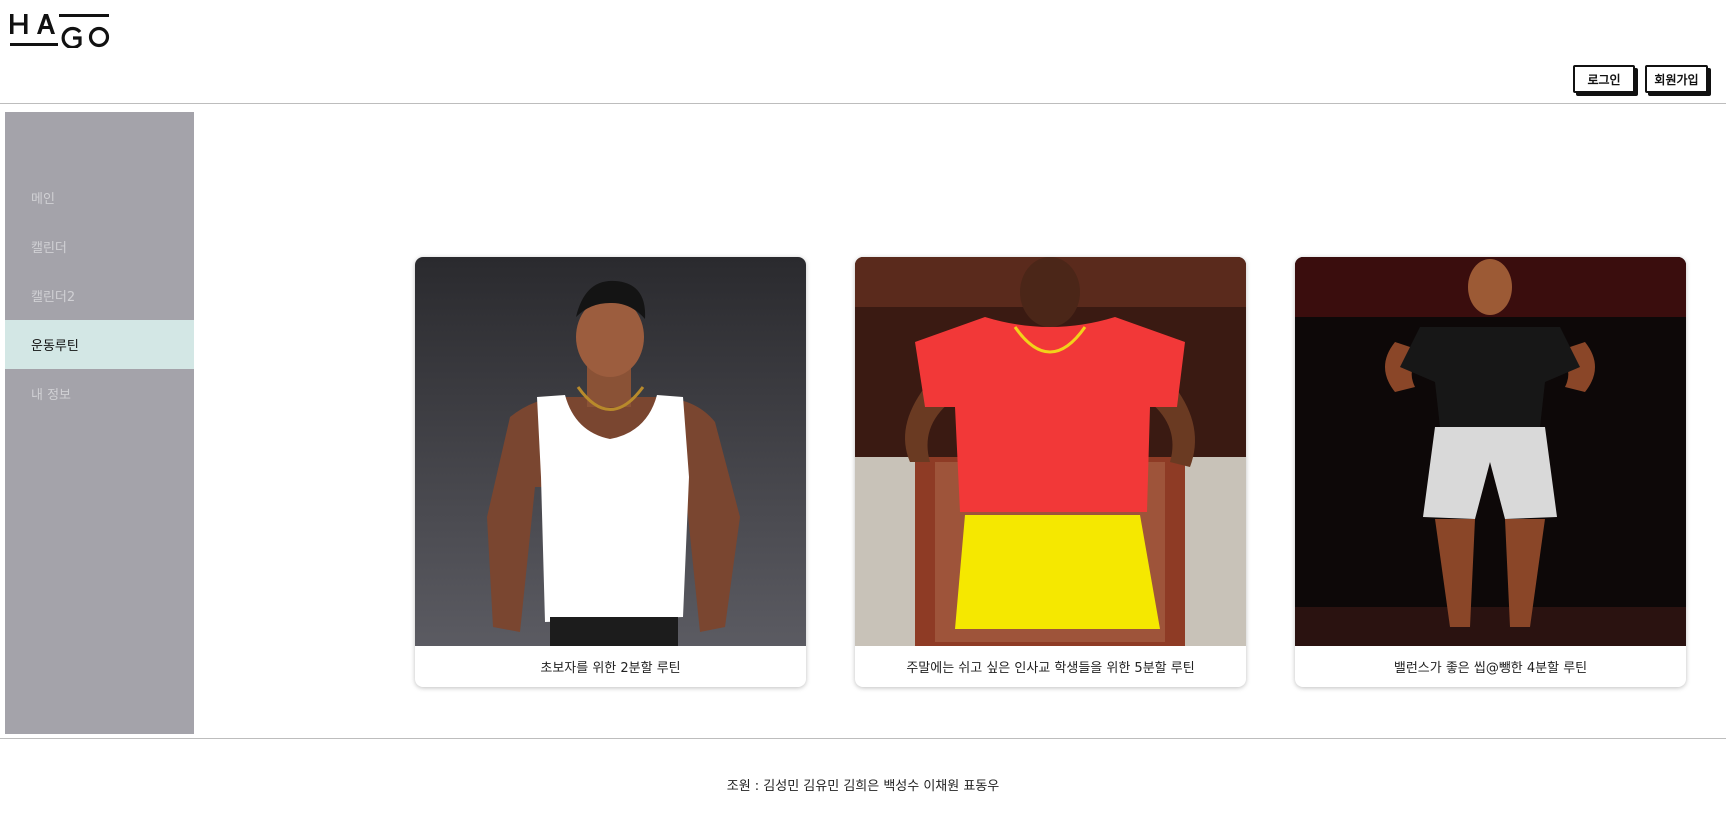  Describe the element at coordinates (863, 738) in the screenshot. I see `footer-divider` at that location.